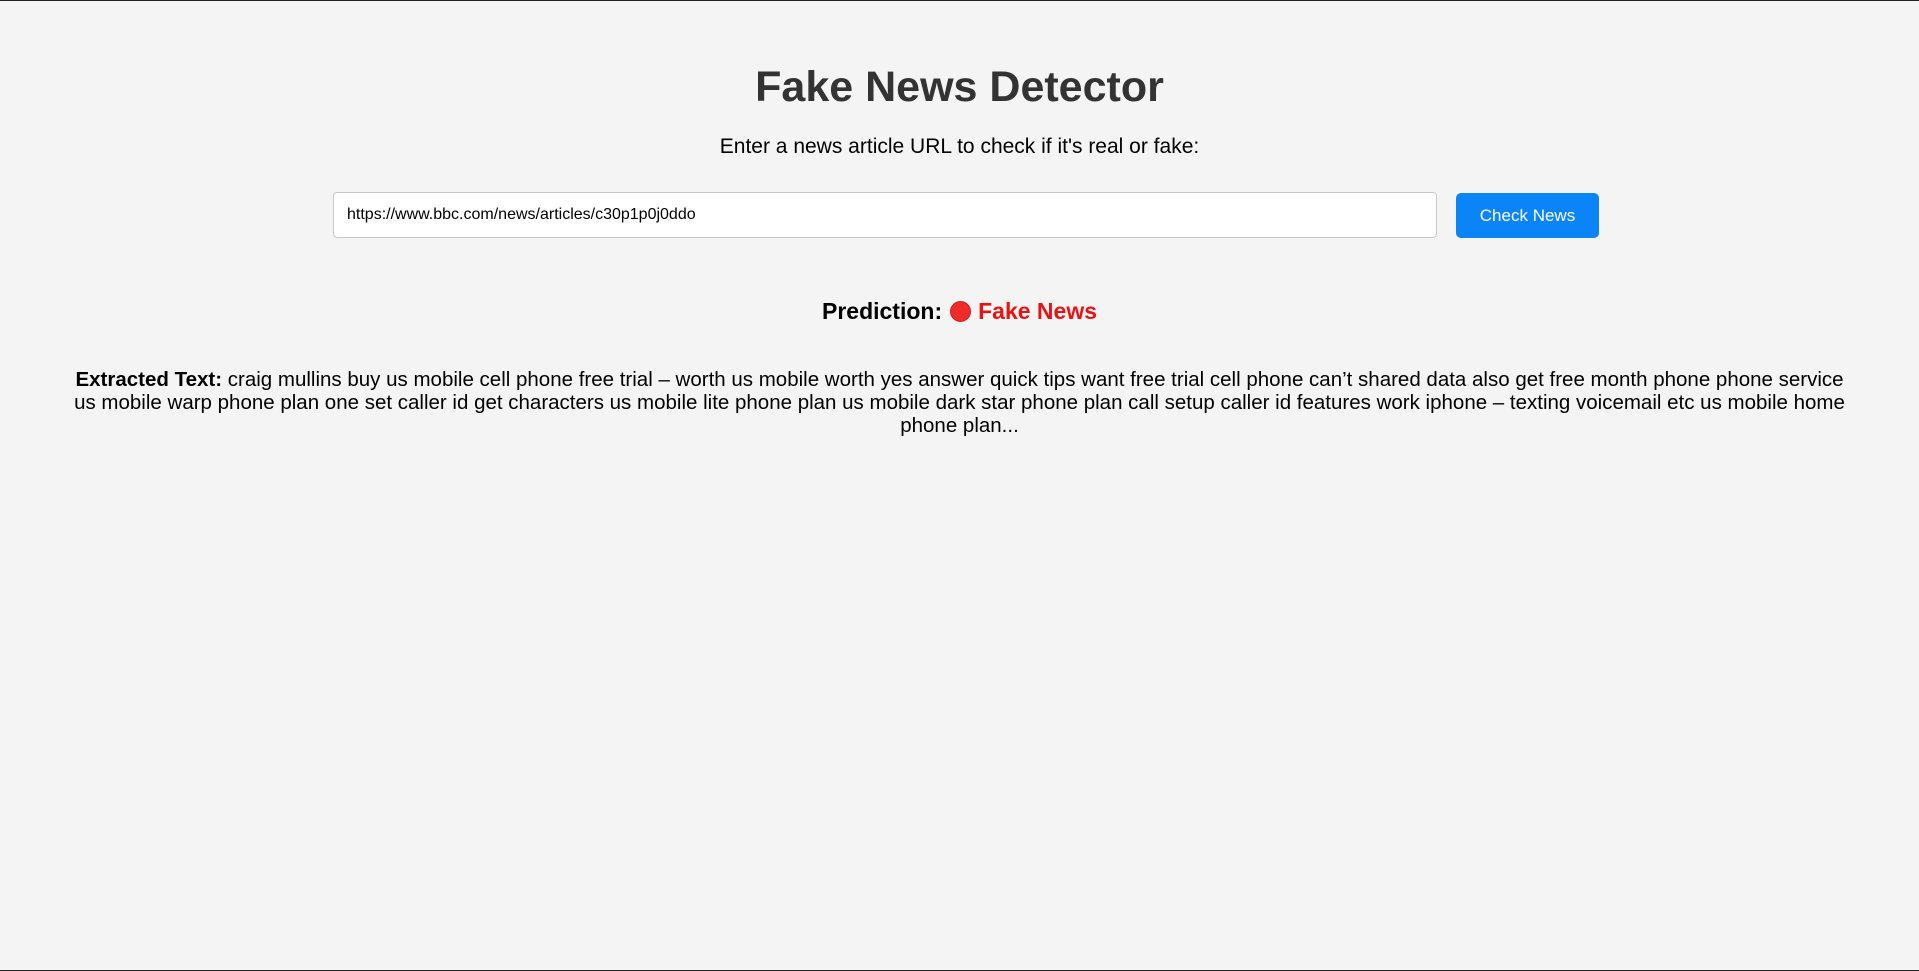  Describe the element at coordinates (885, 215) in the screenshot. I see `url-input` at that location.